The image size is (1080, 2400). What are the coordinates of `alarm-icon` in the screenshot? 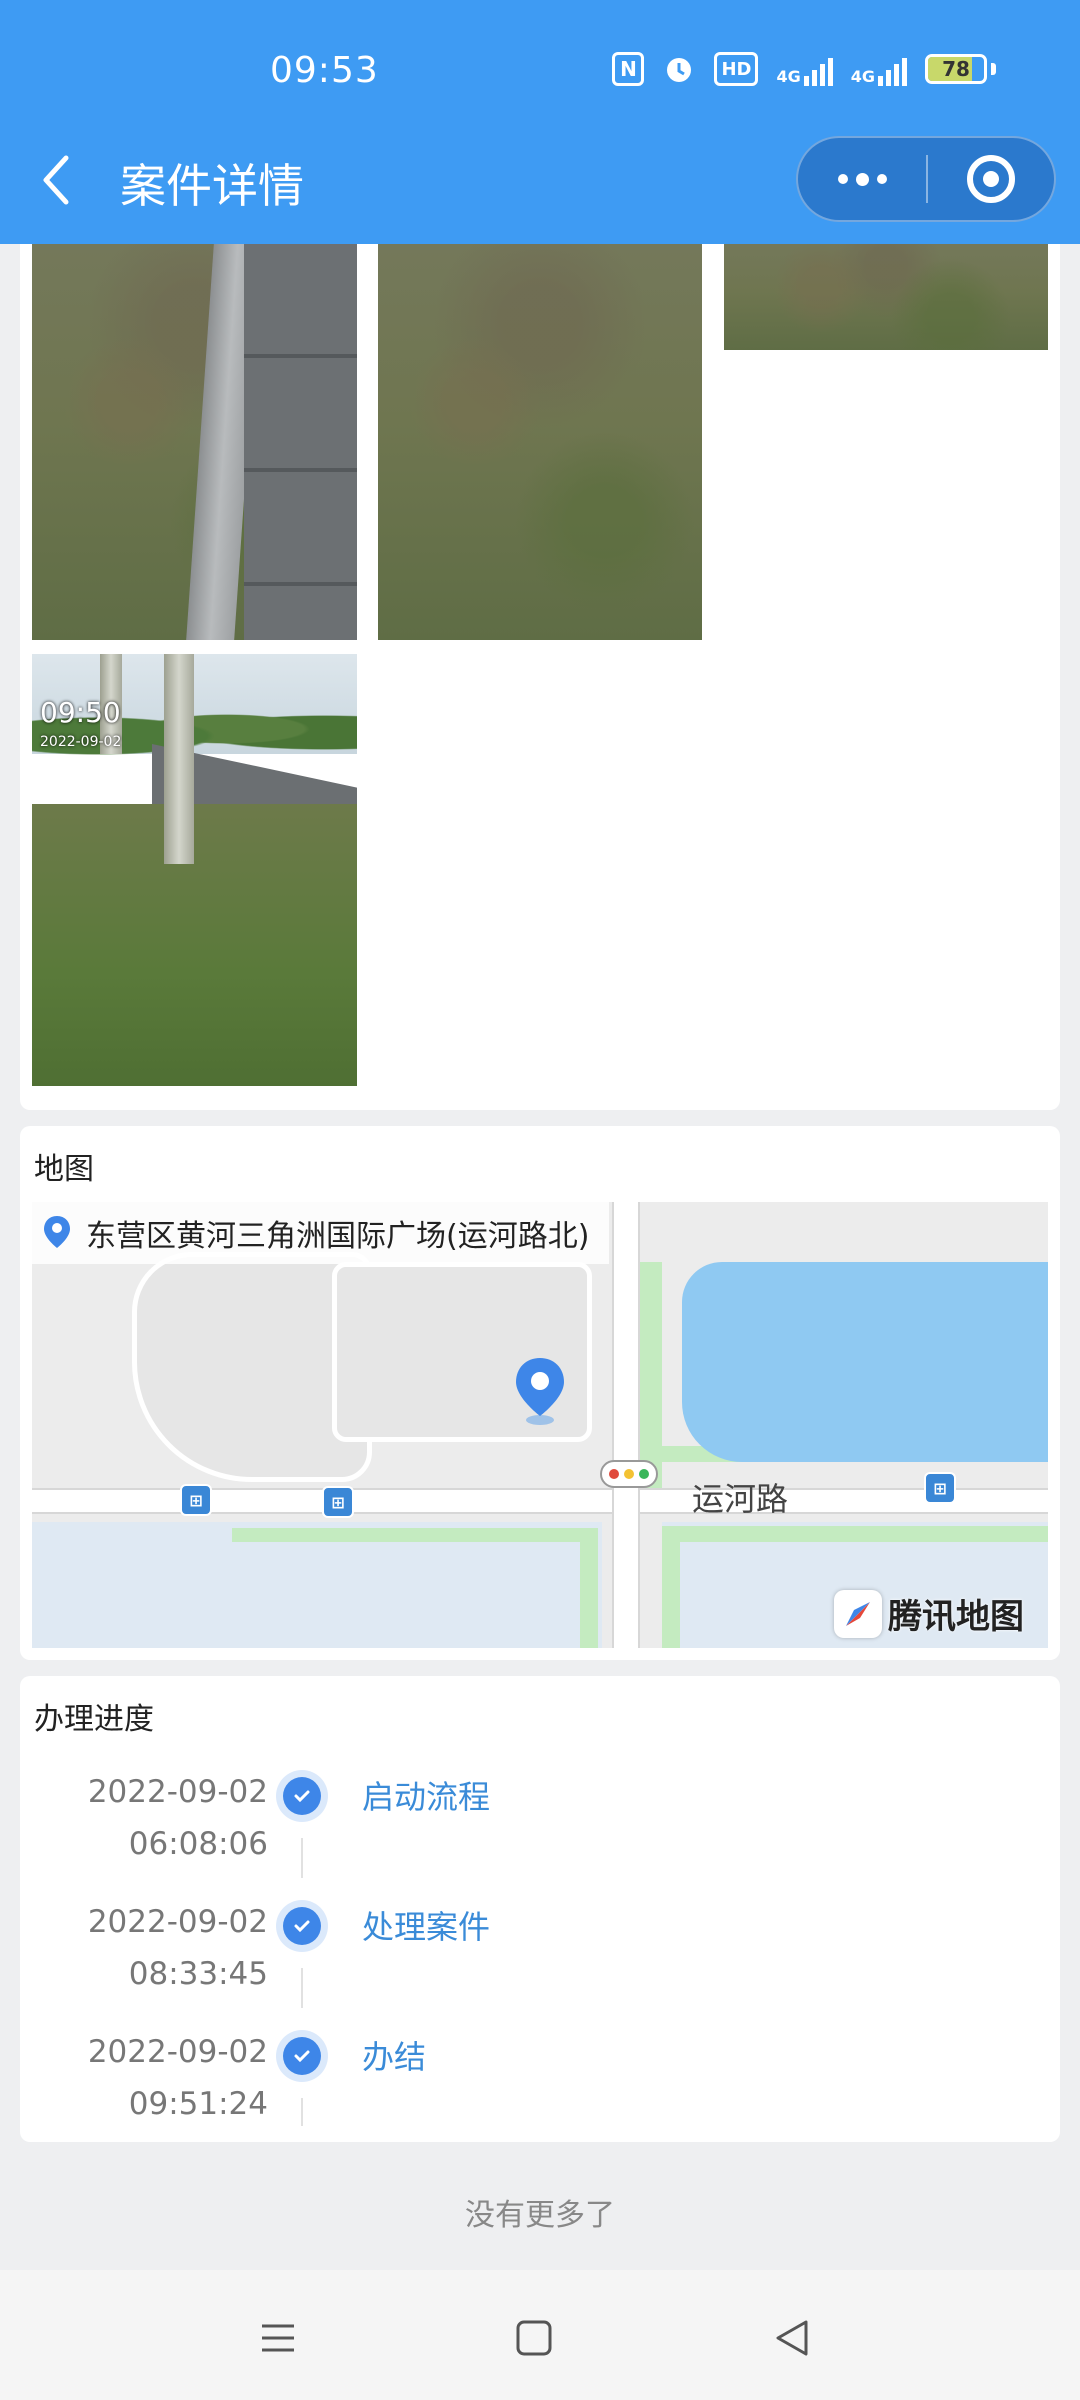 It's located at (679, 69).